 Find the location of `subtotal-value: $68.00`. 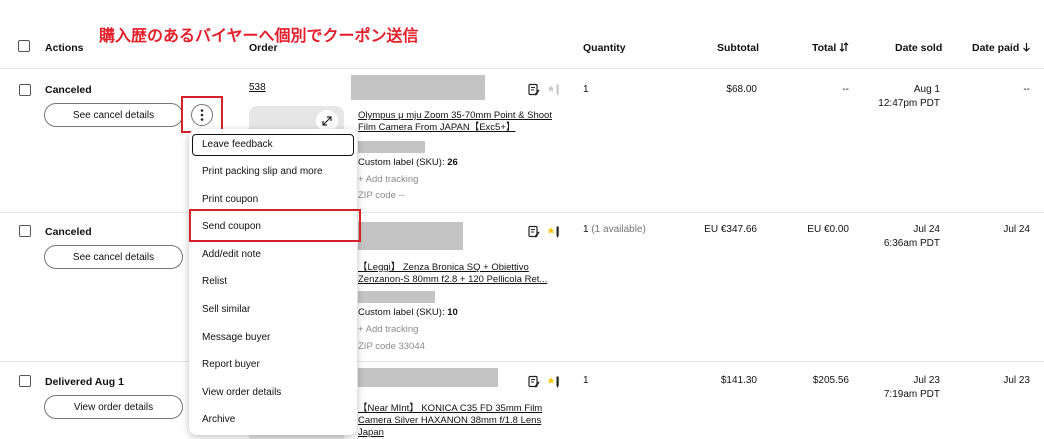

subtotal-value: $68.00 is located at coordinates (741, 89).